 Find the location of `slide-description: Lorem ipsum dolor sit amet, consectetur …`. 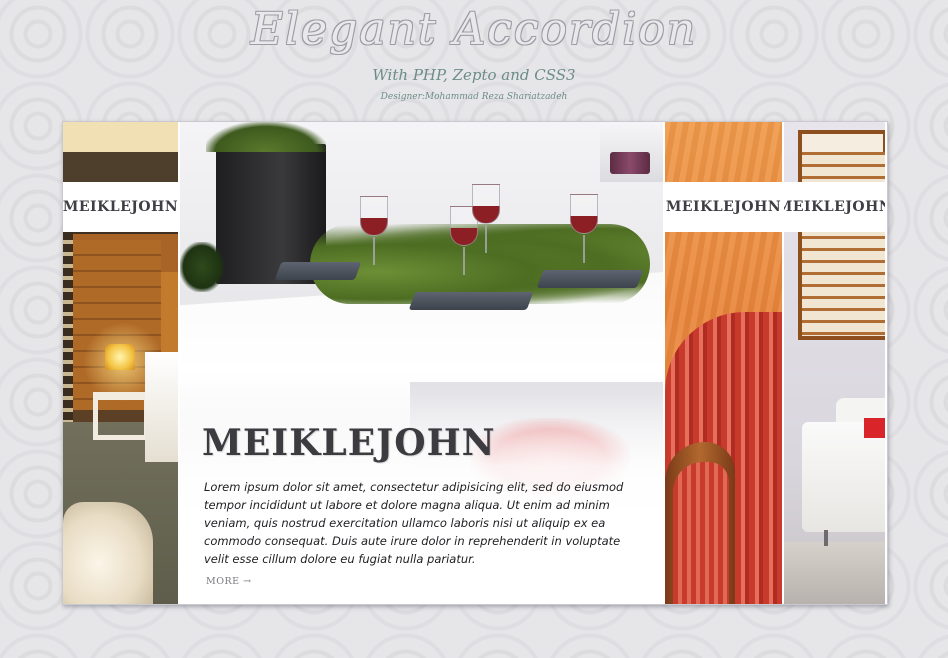

slide-description: Lorem ipsum dolor sit amet, consectetur … is located at coordinates (414, 523).